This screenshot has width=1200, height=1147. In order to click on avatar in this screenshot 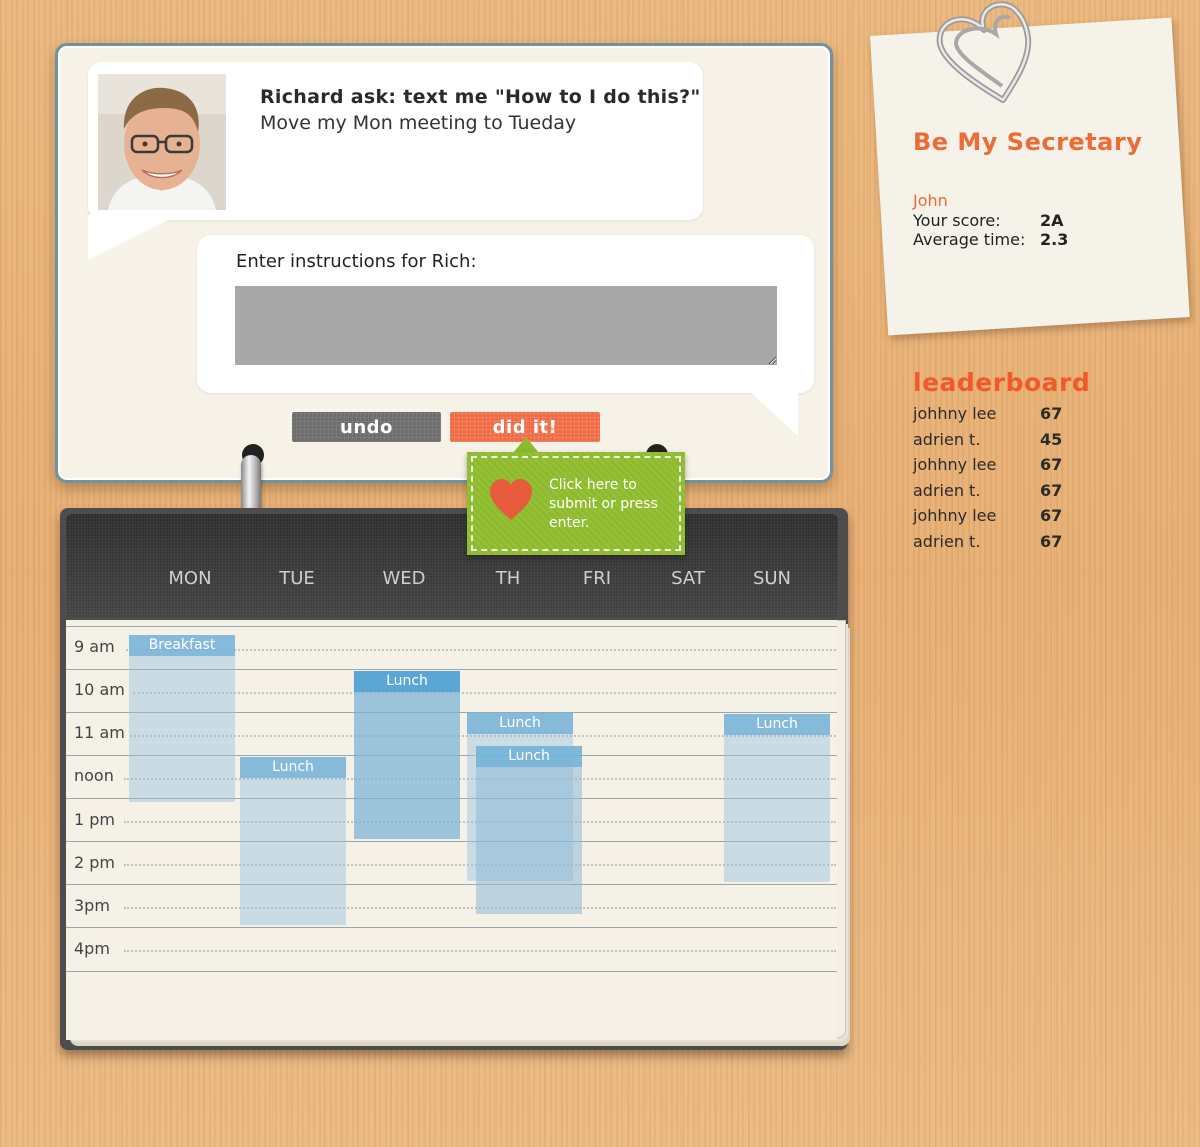, I will do `click(162, 142)`.